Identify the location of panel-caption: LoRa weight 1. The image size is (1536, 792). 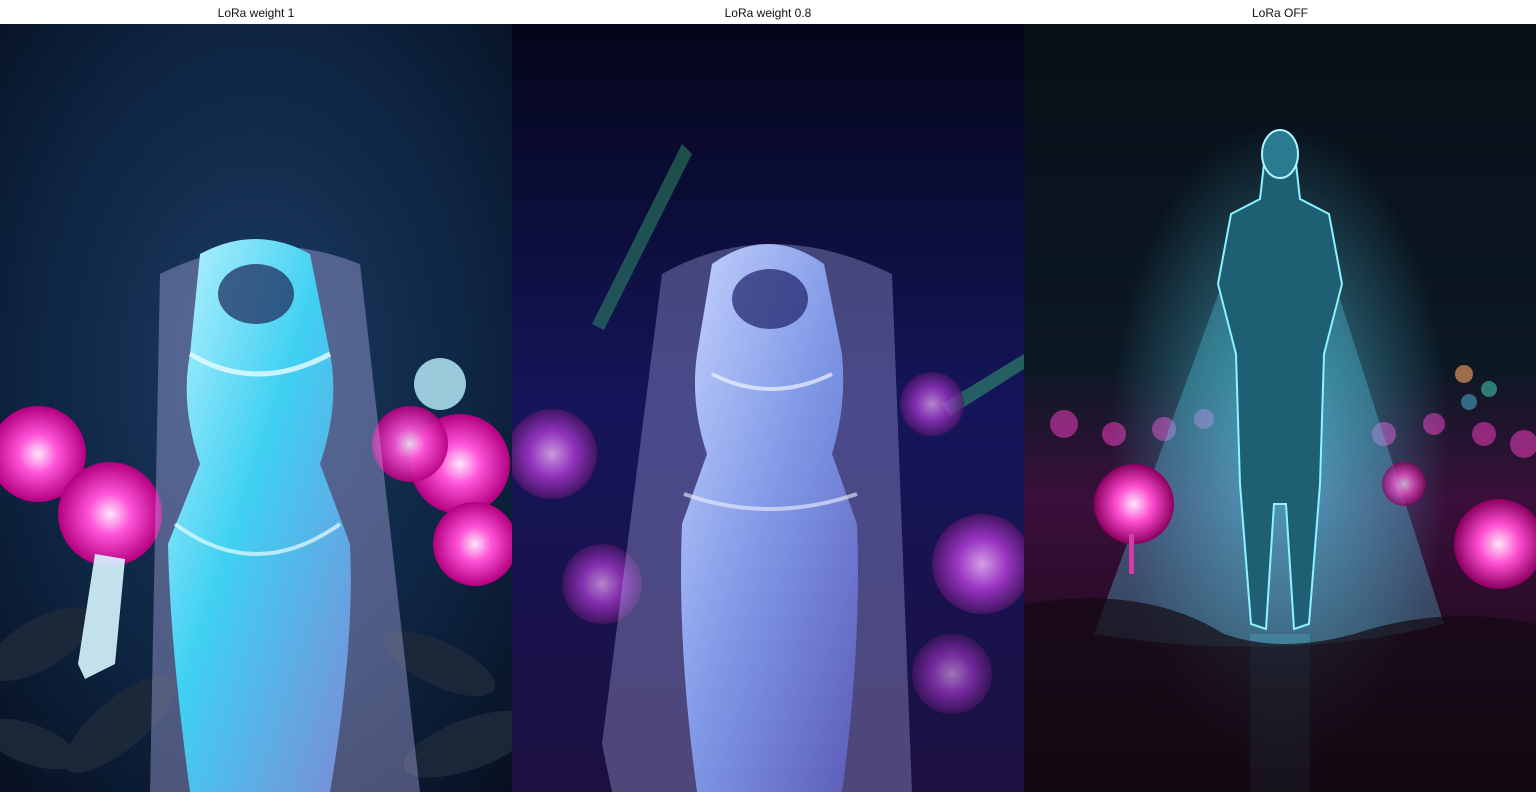
(256, 12).